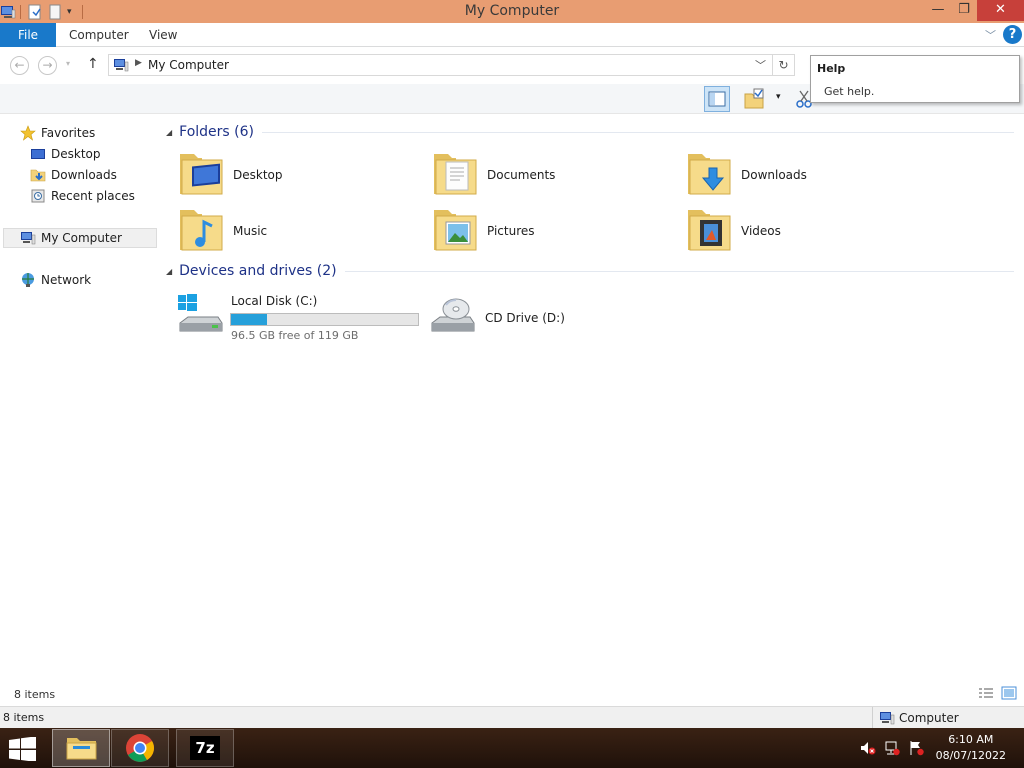 The image size is (1024, 768). What do you see at coordinates (38, 175) in the screenshot?
I see `downloads-icon` at bounding box center [38, 175].